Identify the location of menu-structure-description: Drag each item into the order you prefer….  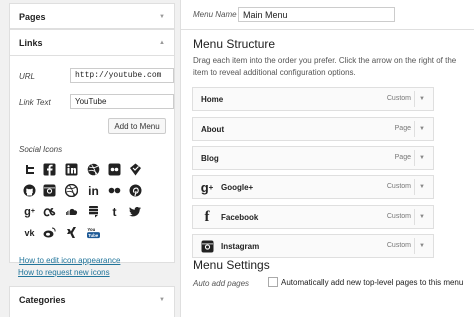
(325, 66).